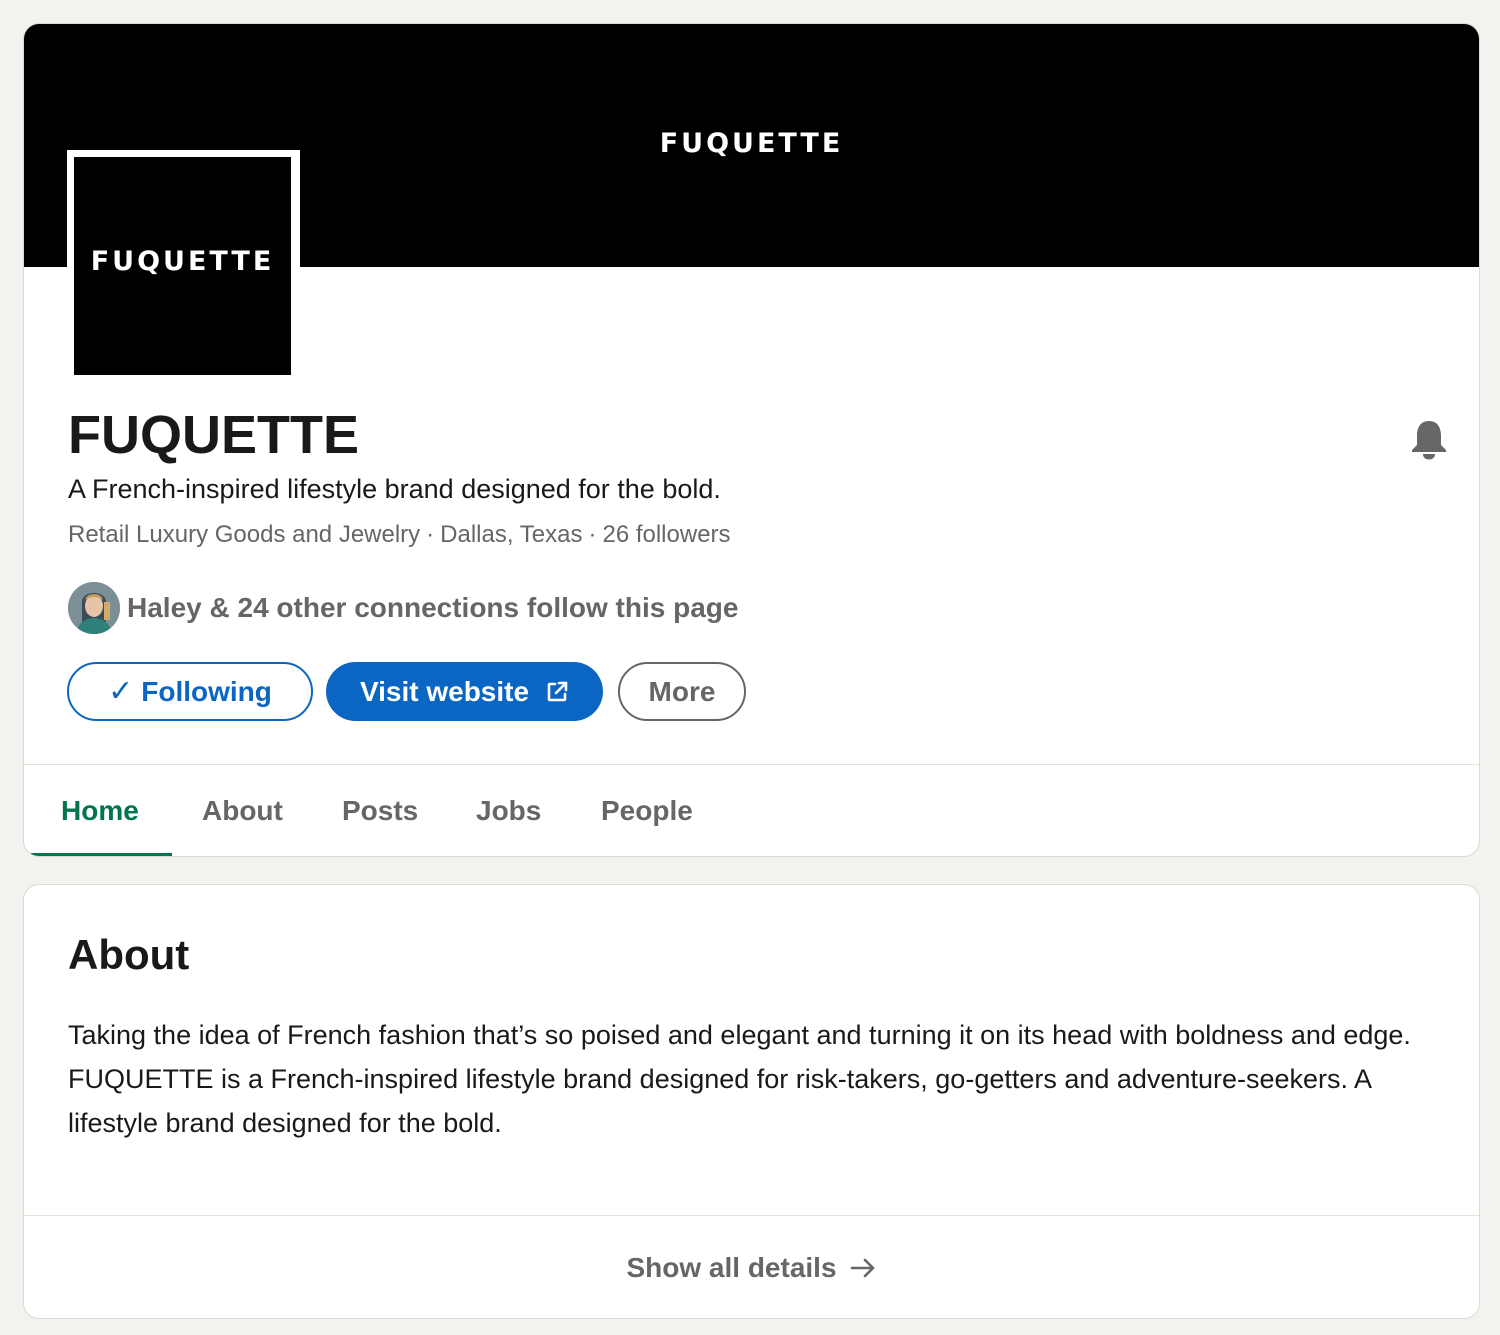 The height and width of the screenshot is (1335, 1500). Describe the element at coordinates (94, 608) in the screenshot. I see `avatar` at that location.